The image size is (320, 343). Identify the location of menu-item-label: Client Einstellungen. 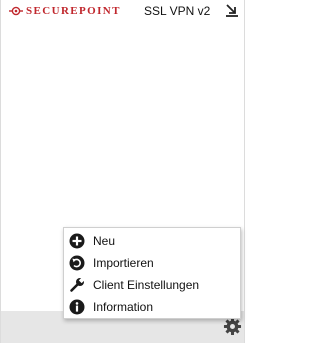
(146, 285).